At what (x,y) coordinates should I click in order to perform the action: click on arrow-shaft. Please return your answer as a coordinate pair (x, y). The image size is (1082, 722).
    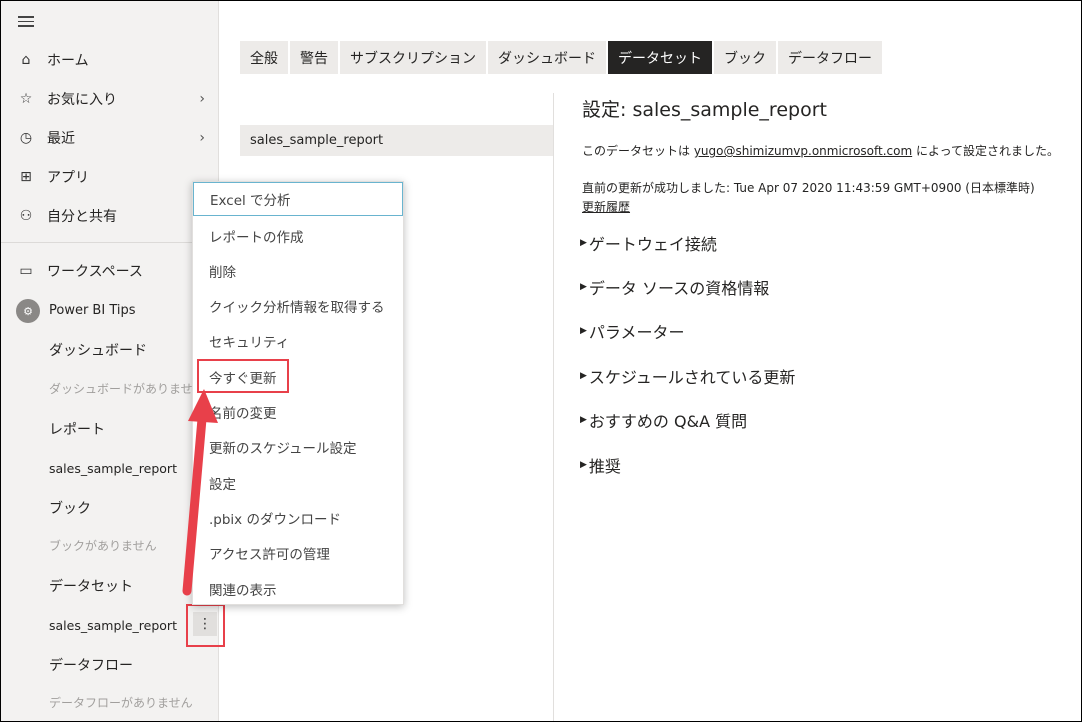
    Looking at the image, I should click on (194, 505).